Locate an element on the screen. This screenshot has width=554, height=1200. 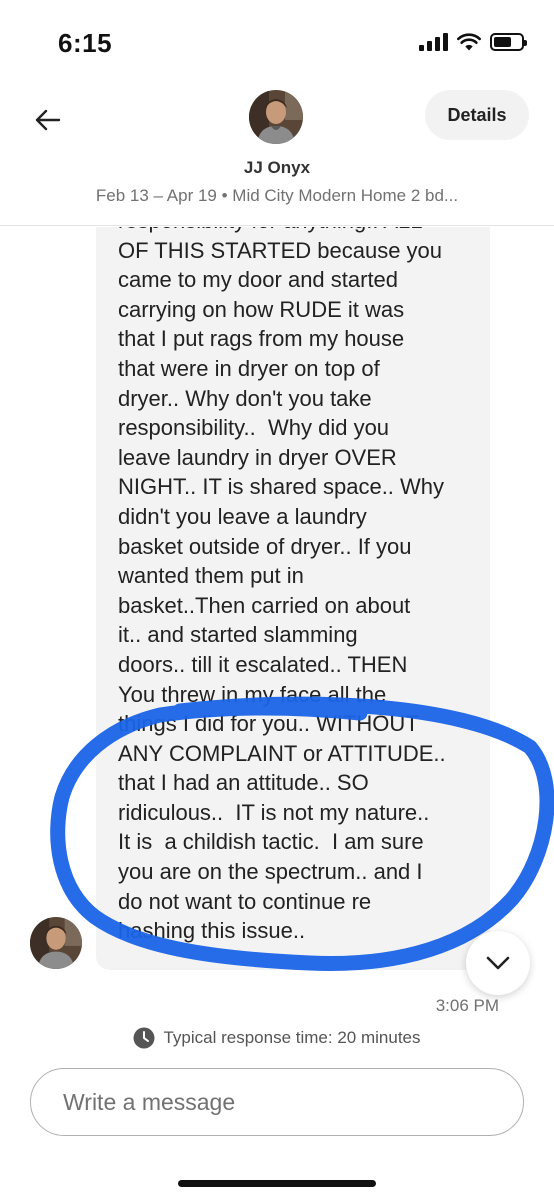
status-icons is located at coordinates (473, 42).